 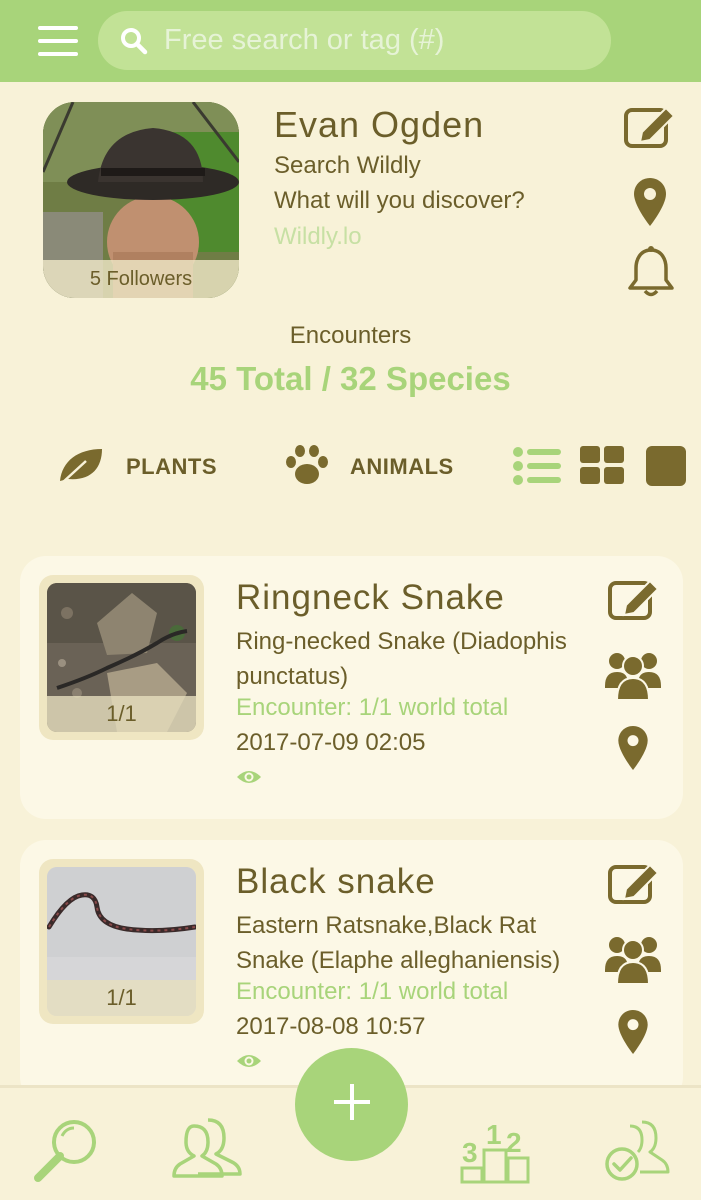 What do you see at coordinates (171, 466) in the screenshot?
I see `filter-plants-label: PLANTS` at bounding box center [171, 466].